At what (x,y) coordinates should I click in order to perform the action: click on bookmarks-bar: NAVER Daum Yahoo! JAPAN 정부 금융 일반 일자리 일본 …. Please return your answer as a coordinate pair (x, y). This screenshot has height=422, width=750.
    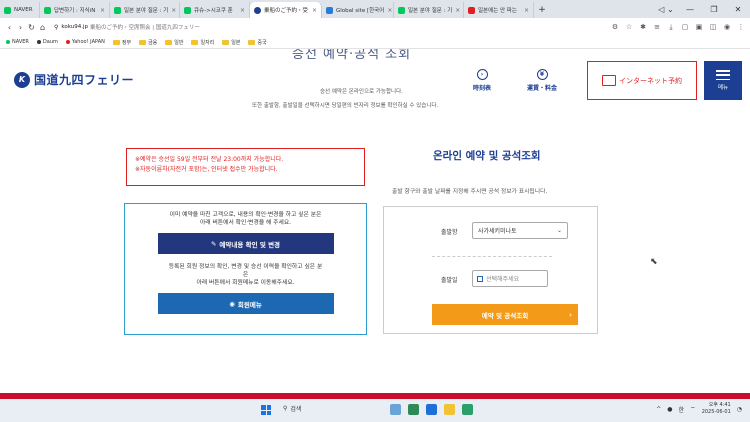
    Looking at the image, I should click on (375, 42).